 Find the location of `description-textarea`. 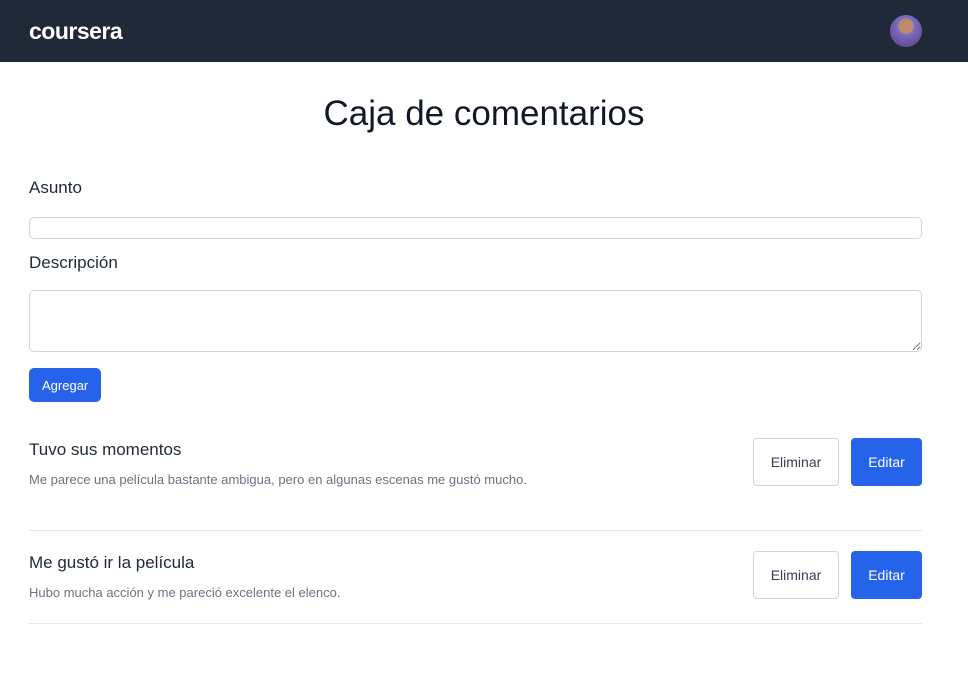

description-textarea is located at coordinates (475, 321).